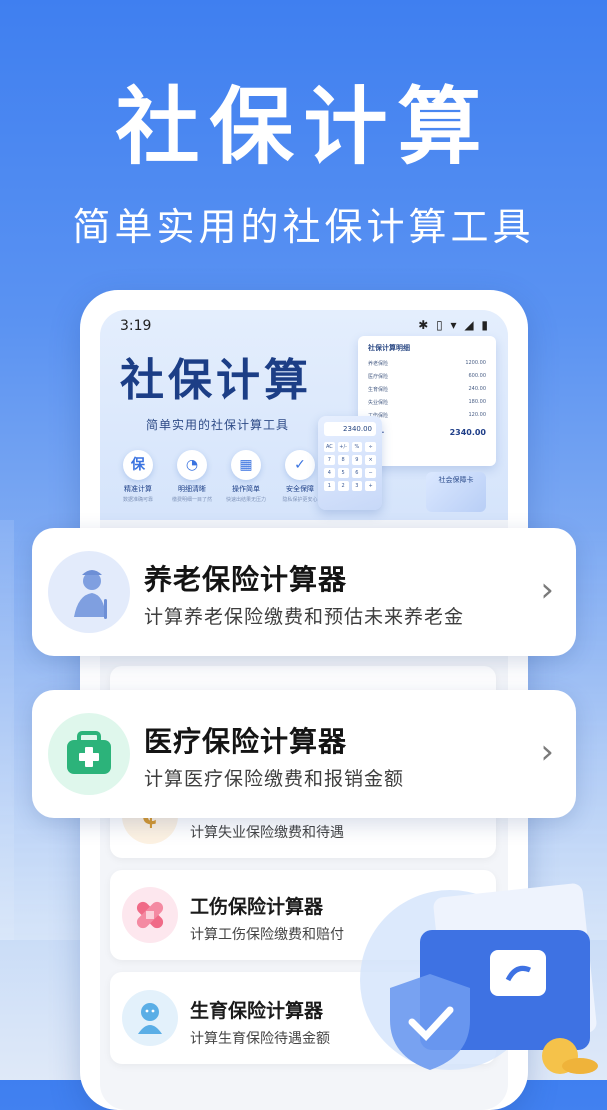  What do you see at coordinates (89, 754) in the screenshot?
I see `medical-kit-icon` at bounding box center [89, 754].